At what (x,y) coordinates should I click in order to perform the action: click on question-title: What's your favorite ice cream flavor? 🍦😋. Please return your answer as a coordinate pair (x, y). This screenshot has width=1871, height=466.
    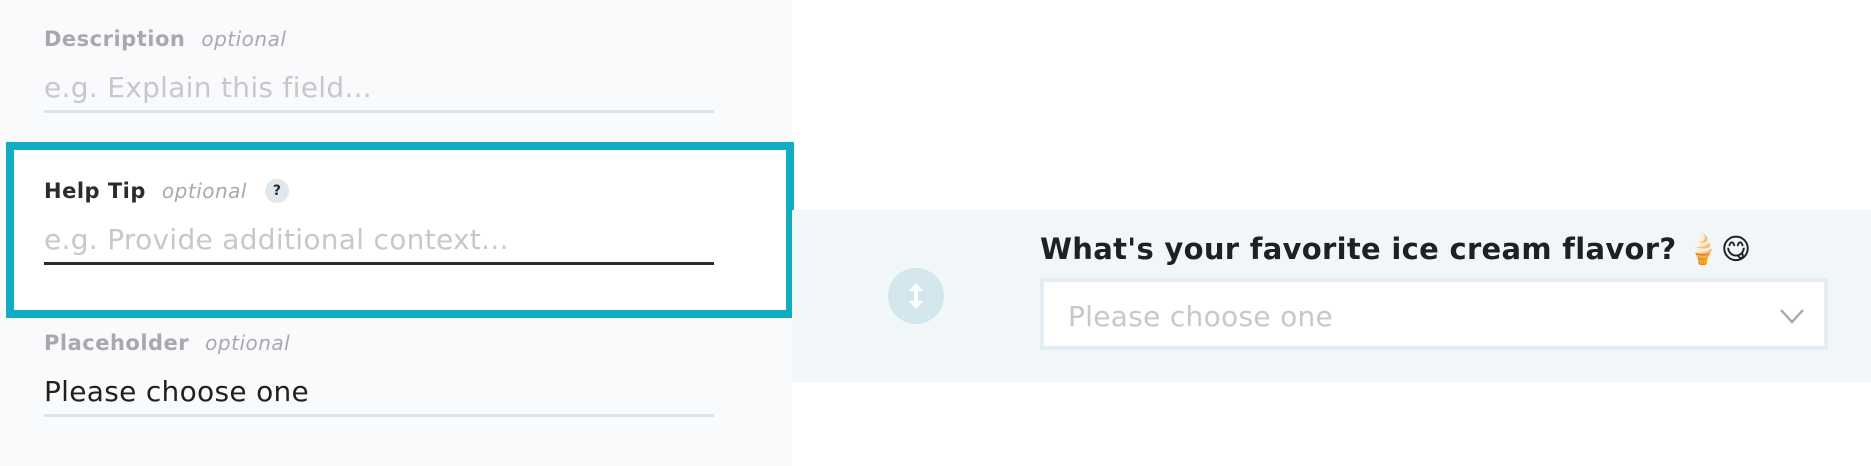
    Looking at the image, I should click on (1395, 249).